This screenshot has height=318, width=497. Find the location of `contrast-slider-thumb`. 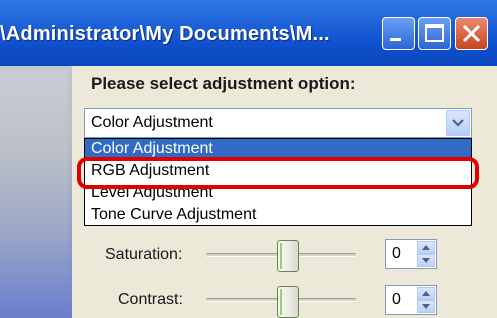

contrast-slider-thumb is located at coordinates (288, 302).